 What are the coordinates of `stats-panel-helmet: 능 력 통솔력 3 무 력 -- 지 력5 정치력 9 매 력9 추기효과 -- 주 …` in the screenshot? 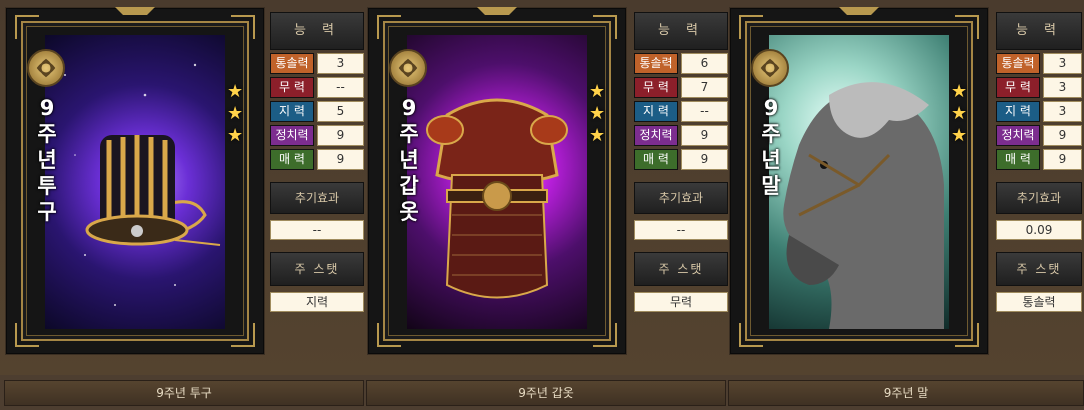 It's located at (317, 162).